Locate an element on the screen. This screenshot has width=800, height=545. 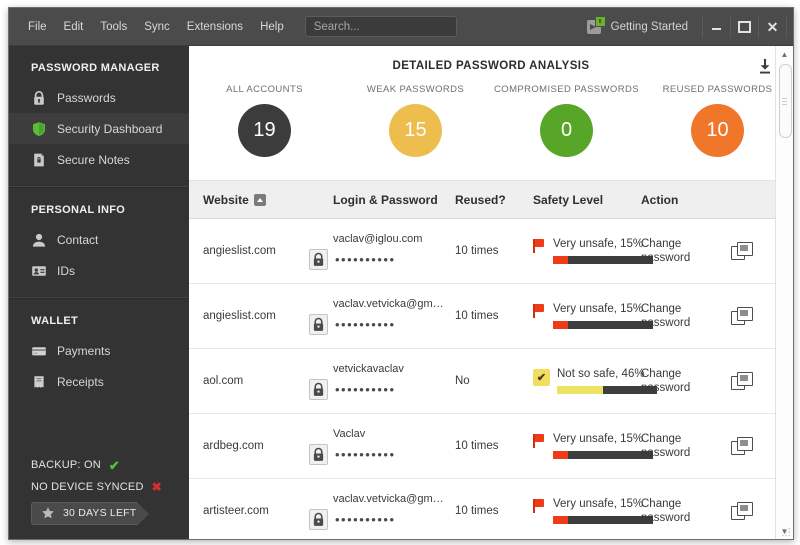
login-username: vaclav@iglou.com is located at coordinates (378, 238).